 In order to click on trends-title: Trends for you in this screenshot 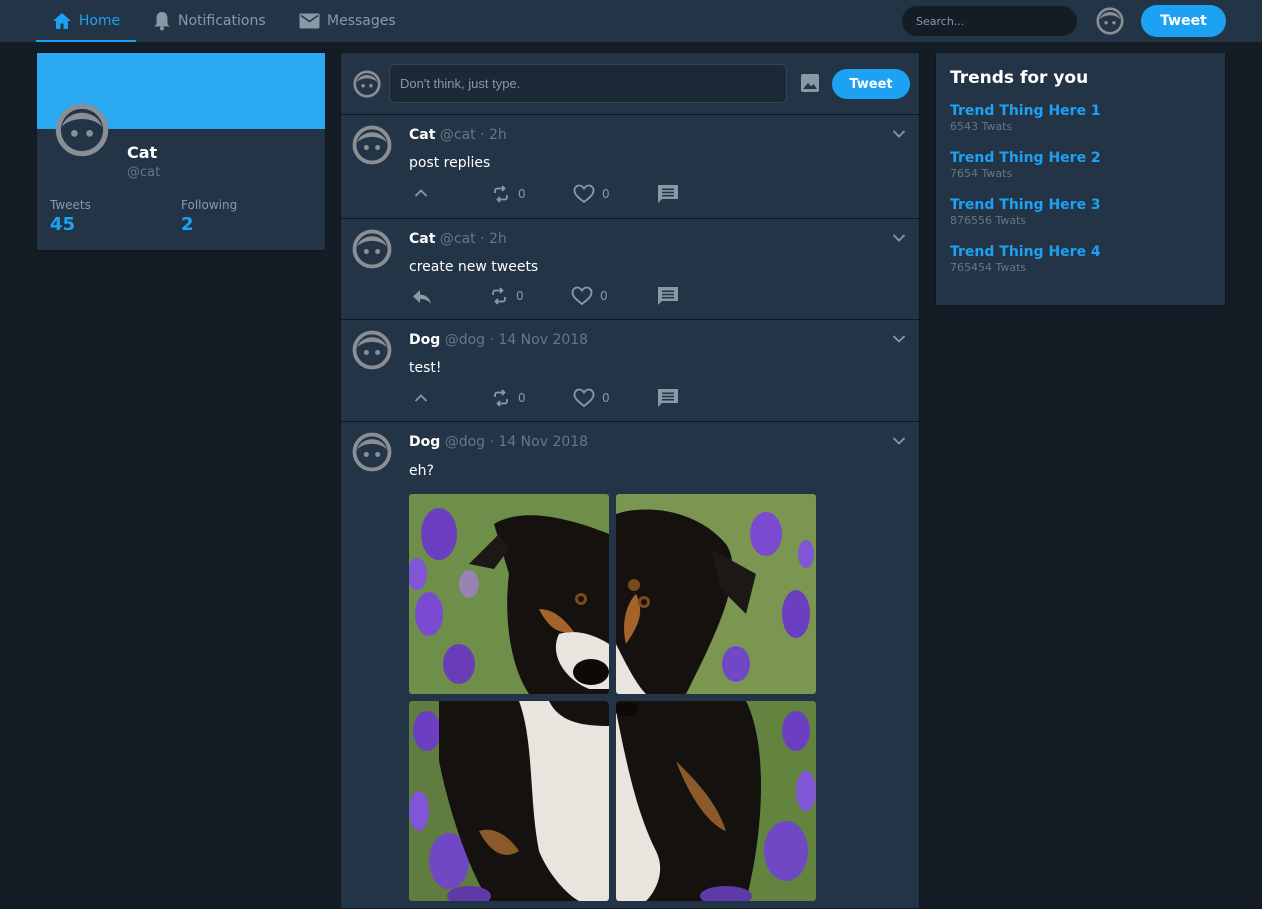, I will do `click(1019, 78)`.